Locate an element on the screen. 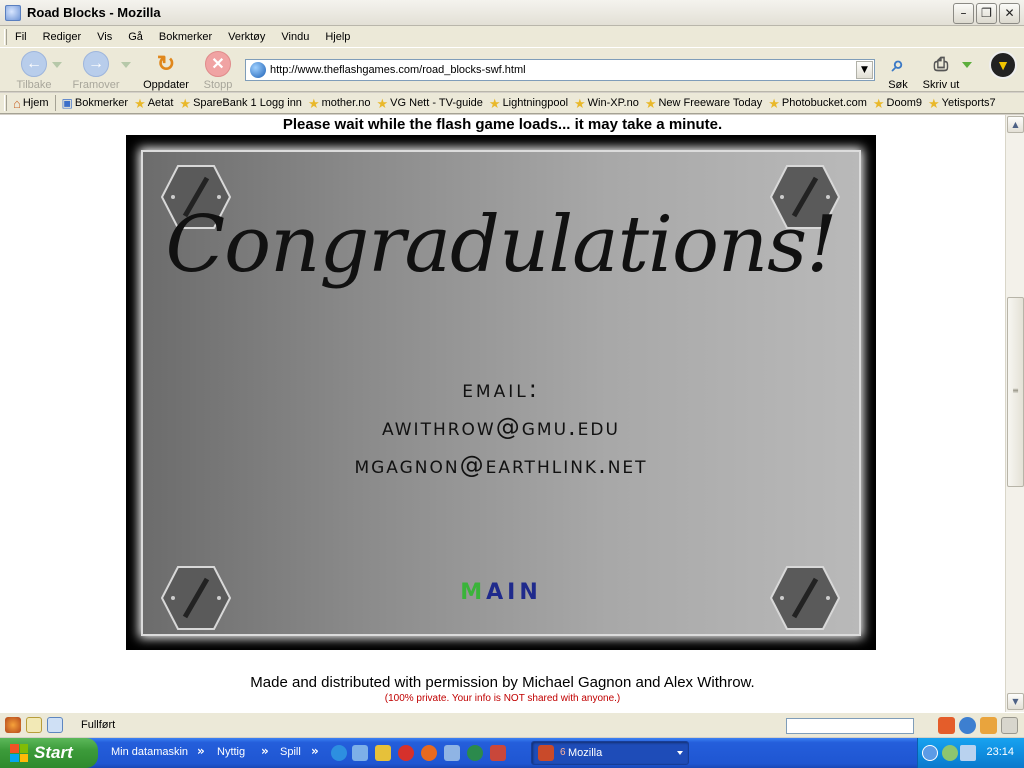 Image resolution: width=1024 pixels, height=768 pixels. forward-label: Framover is located at coordinates (96, 85).